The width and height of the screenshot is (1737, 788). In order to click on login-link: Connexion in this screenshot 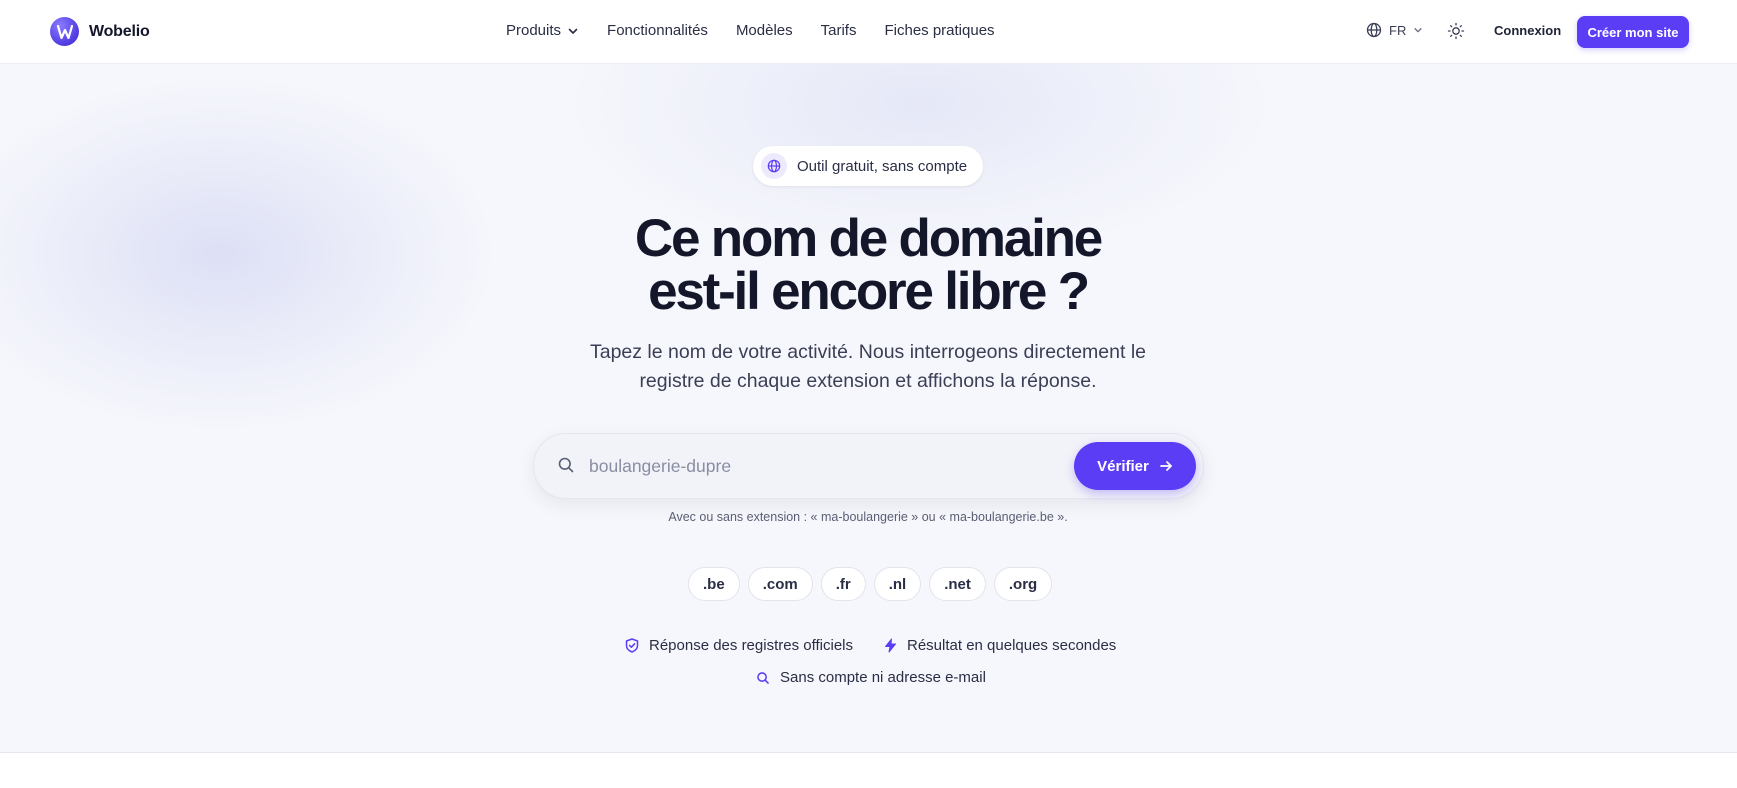, I will do `click(1527, 30)`.